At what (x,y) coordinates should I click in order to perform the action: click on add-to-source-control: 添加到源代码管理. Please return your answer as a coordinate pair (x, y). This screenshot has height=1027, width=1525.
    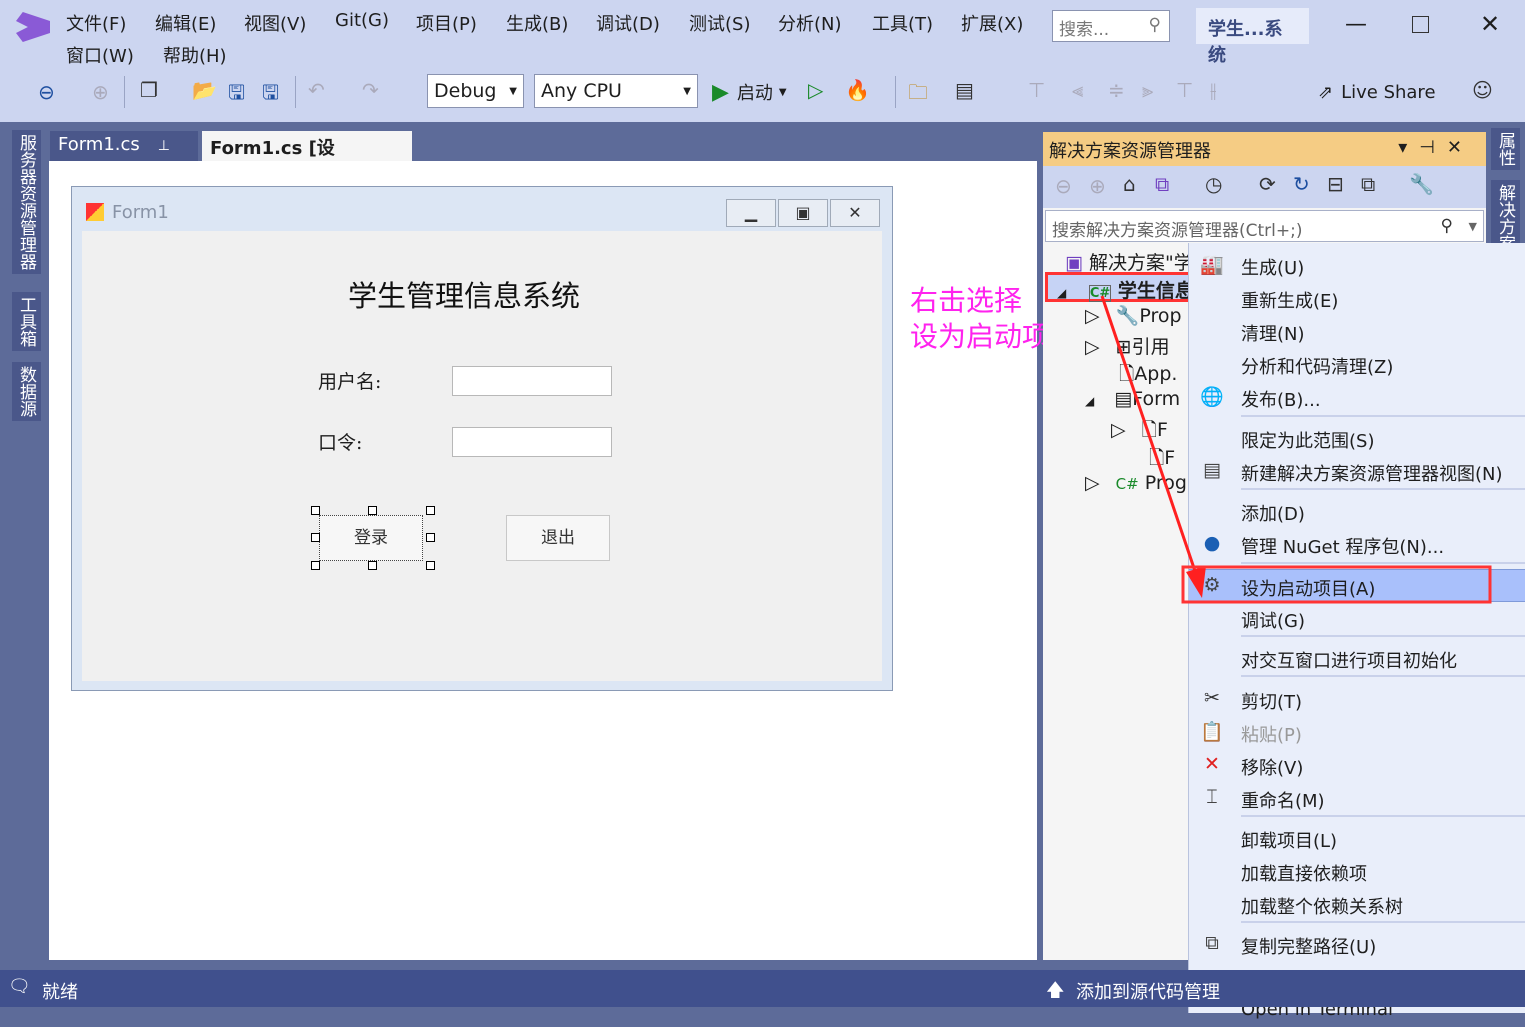
    Looking at the image, I should click on (1148, 991).